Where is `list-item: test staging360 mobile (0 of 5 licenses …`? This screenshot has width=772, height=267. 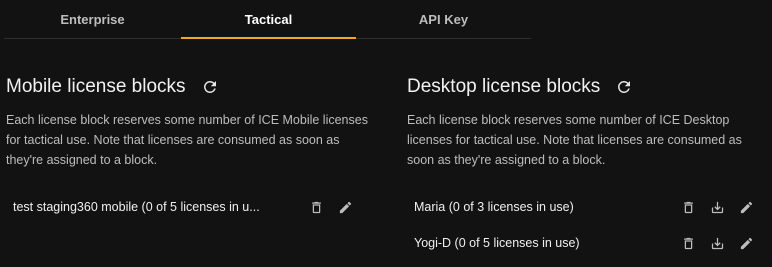
list-item: test staging360 mobile (0 of 5 licenses … is located at coordinates (185, 207).